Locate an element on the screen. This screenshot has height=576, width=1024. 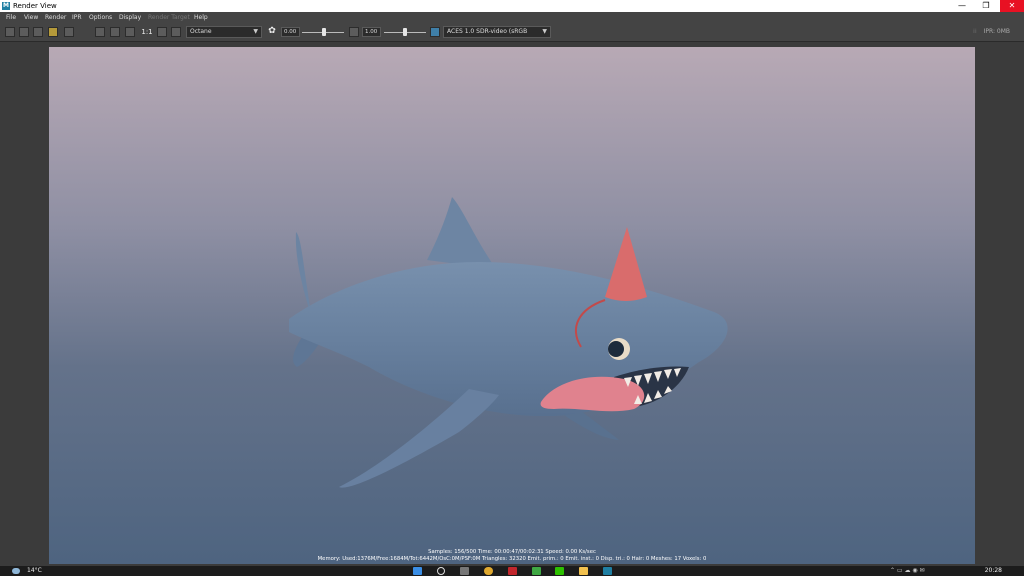
refresh-icon is located at coordinates (130, 32).